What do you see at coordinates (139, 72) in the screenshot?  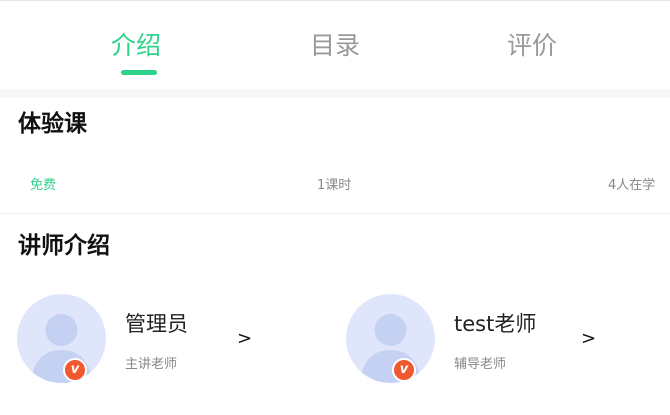 I see `active-tab-indicator` at bounding box center [139, 72].